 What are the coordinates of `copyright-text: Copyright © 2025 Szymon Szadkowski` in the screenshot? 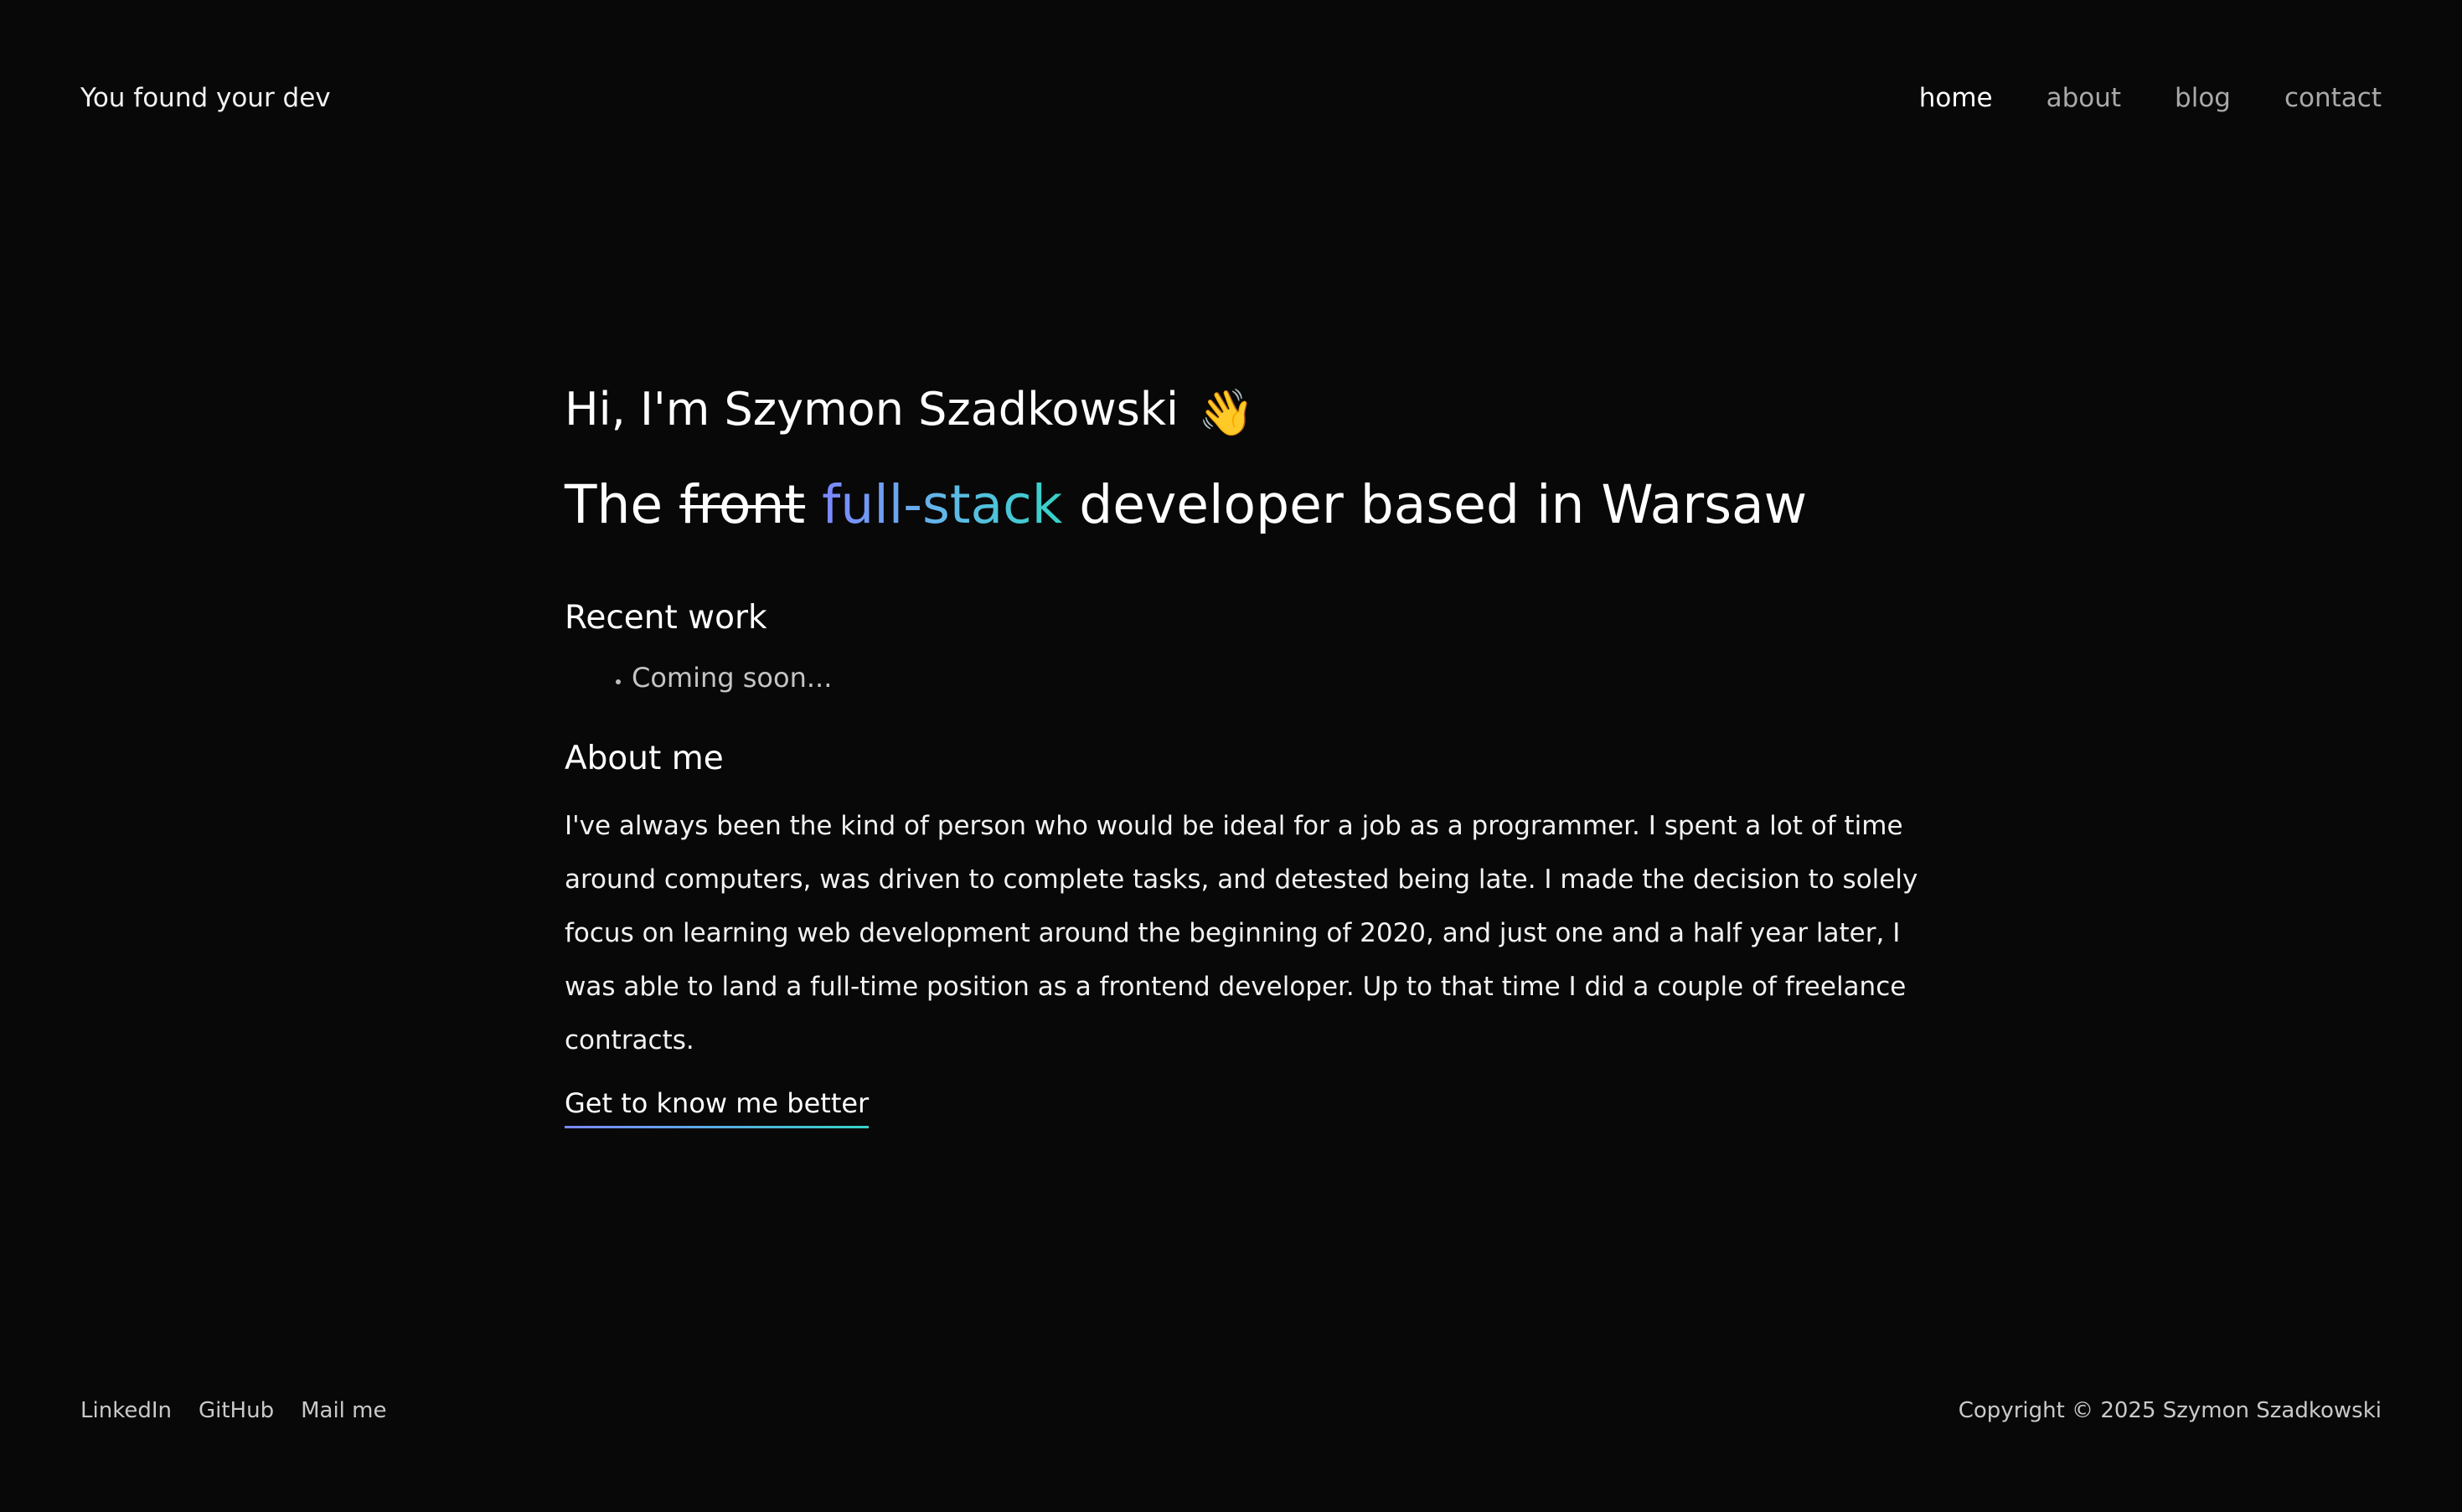 It's located at (2170, 1410).